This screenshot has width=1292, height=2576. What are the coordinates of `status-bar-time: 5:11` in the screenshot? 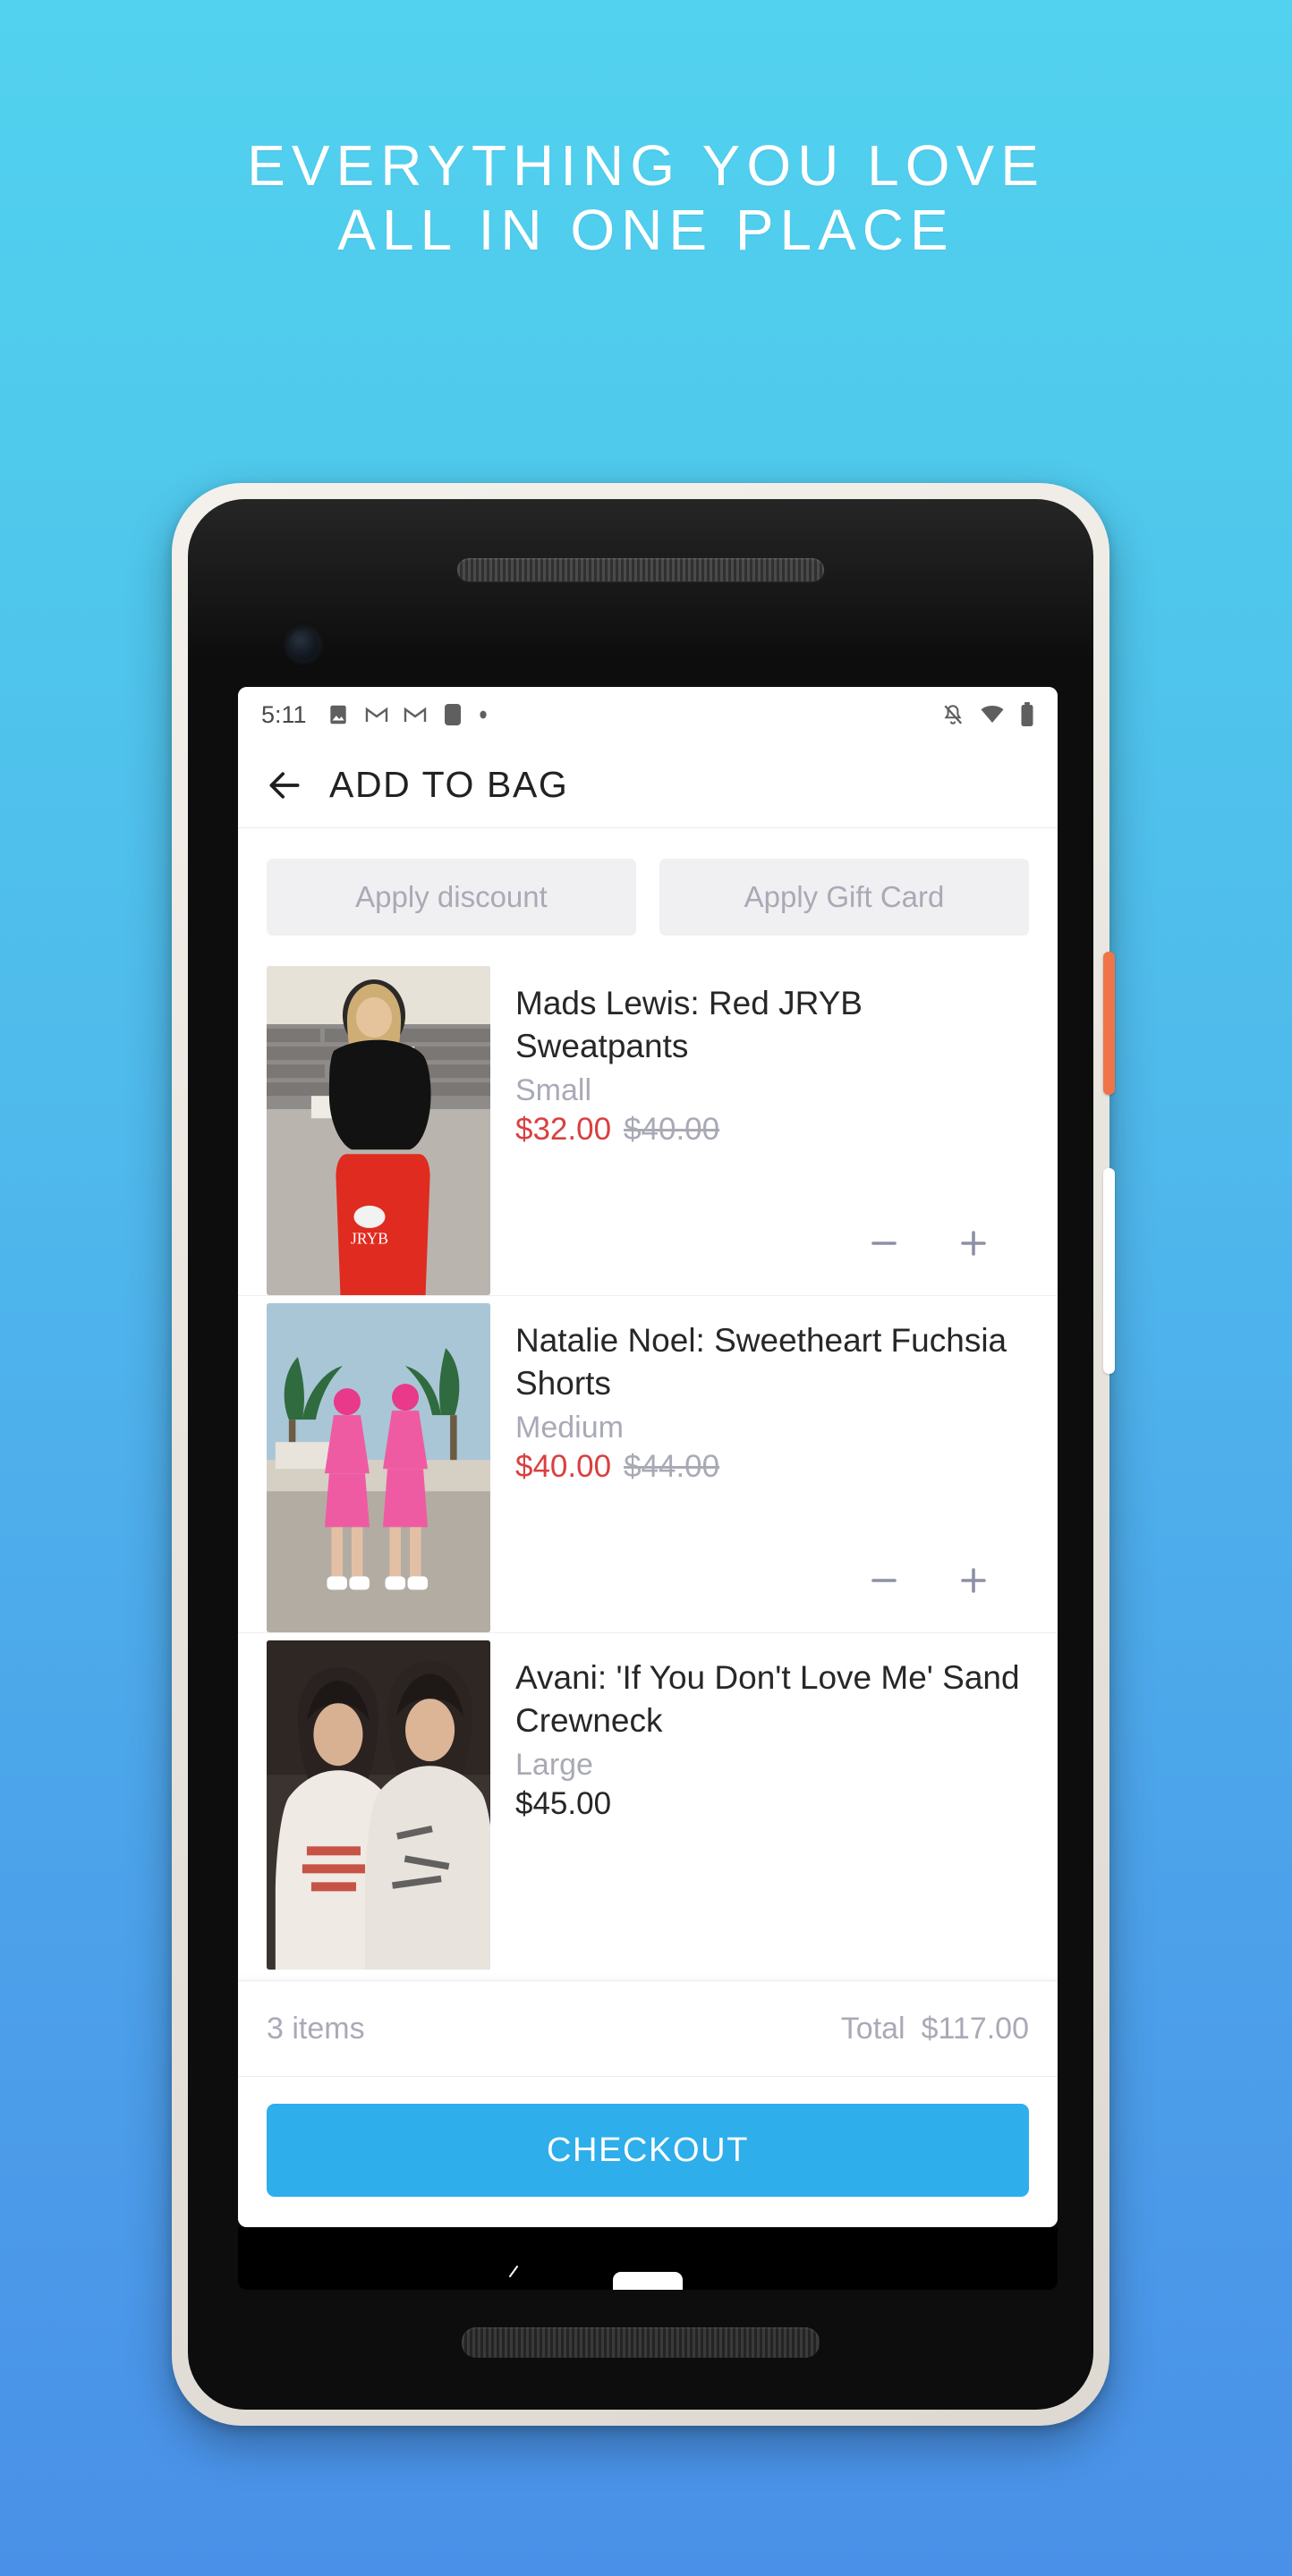 It's located at (284, 714).